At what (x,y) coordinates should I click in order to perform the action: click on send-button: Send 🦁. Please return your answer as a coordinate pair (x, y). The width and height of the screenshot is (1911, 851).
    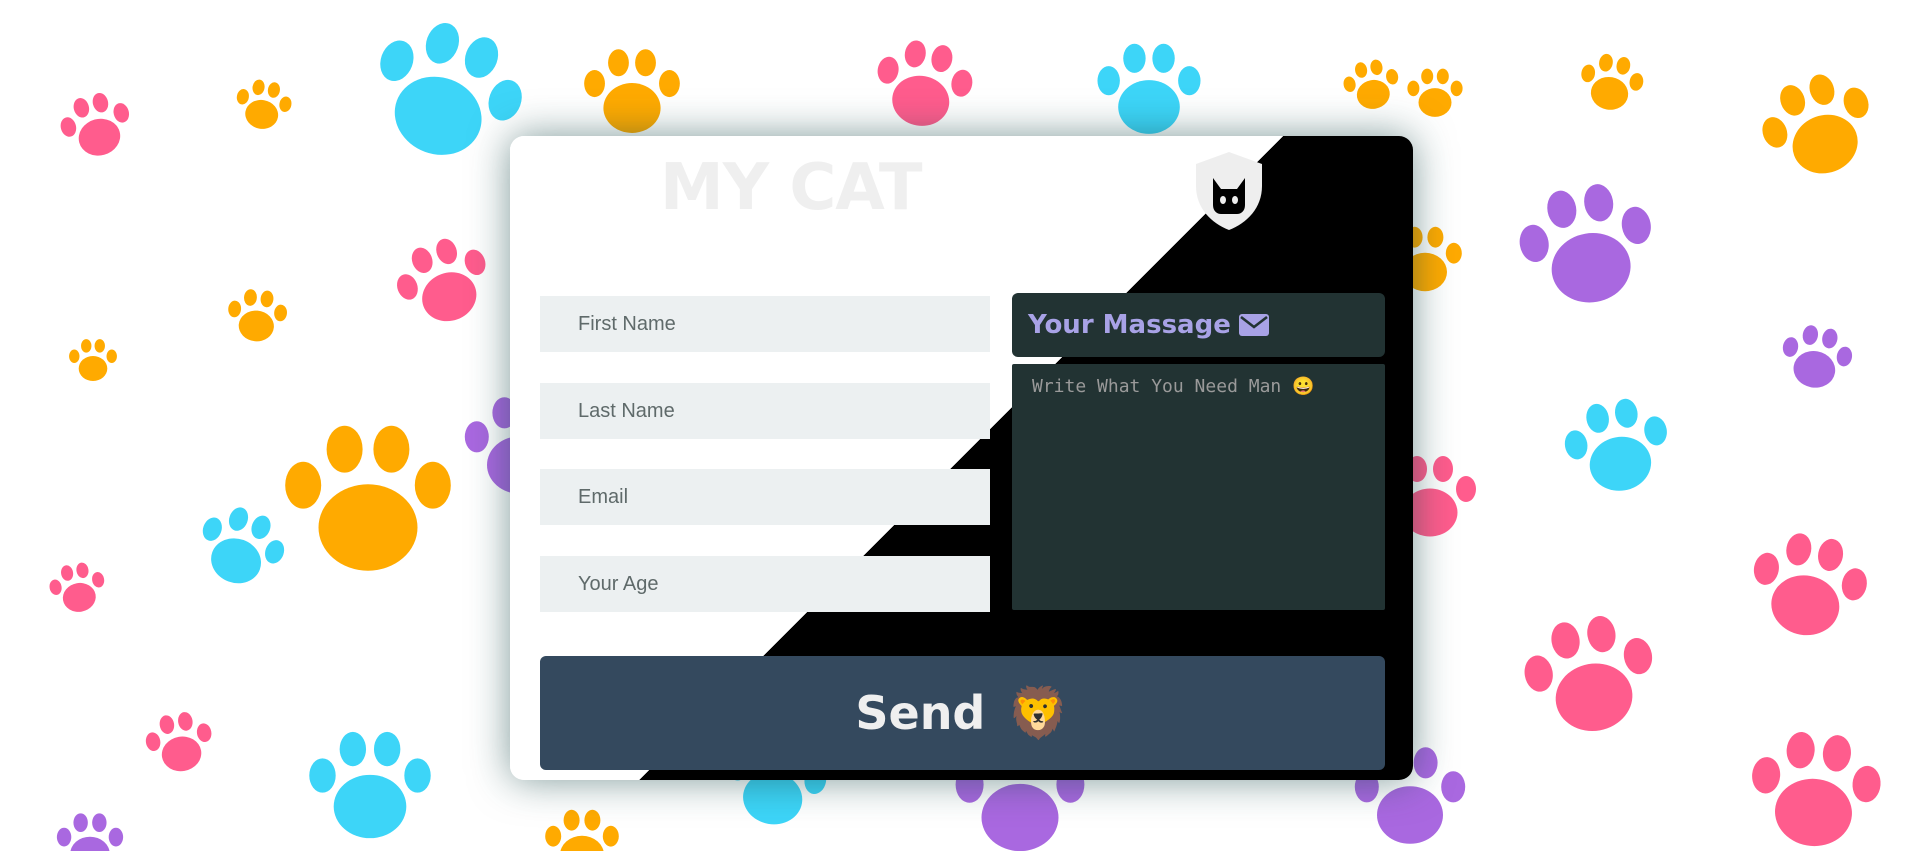
    Looking at the image, I should click on (962, 713).